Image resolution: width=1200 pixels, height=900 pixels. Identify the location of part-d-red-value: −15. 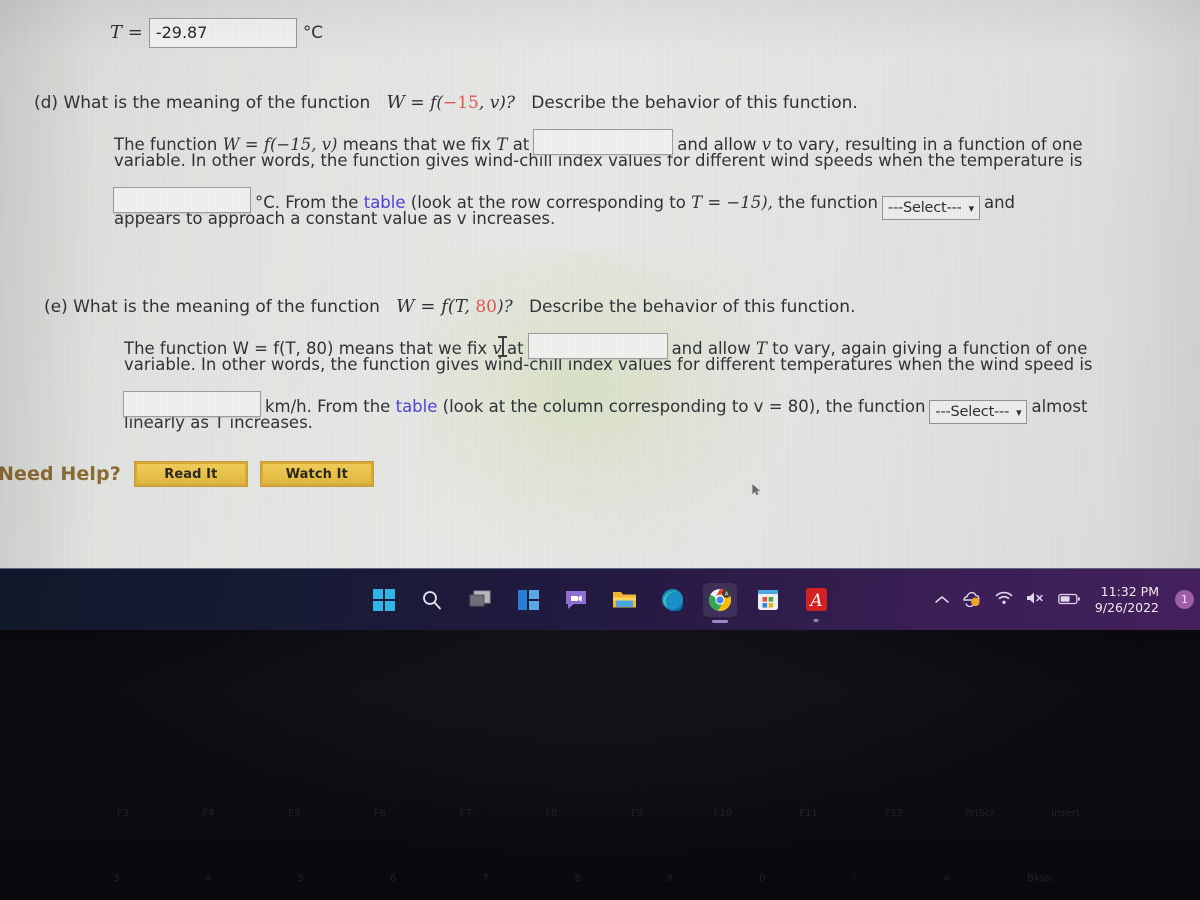
(461, 103).